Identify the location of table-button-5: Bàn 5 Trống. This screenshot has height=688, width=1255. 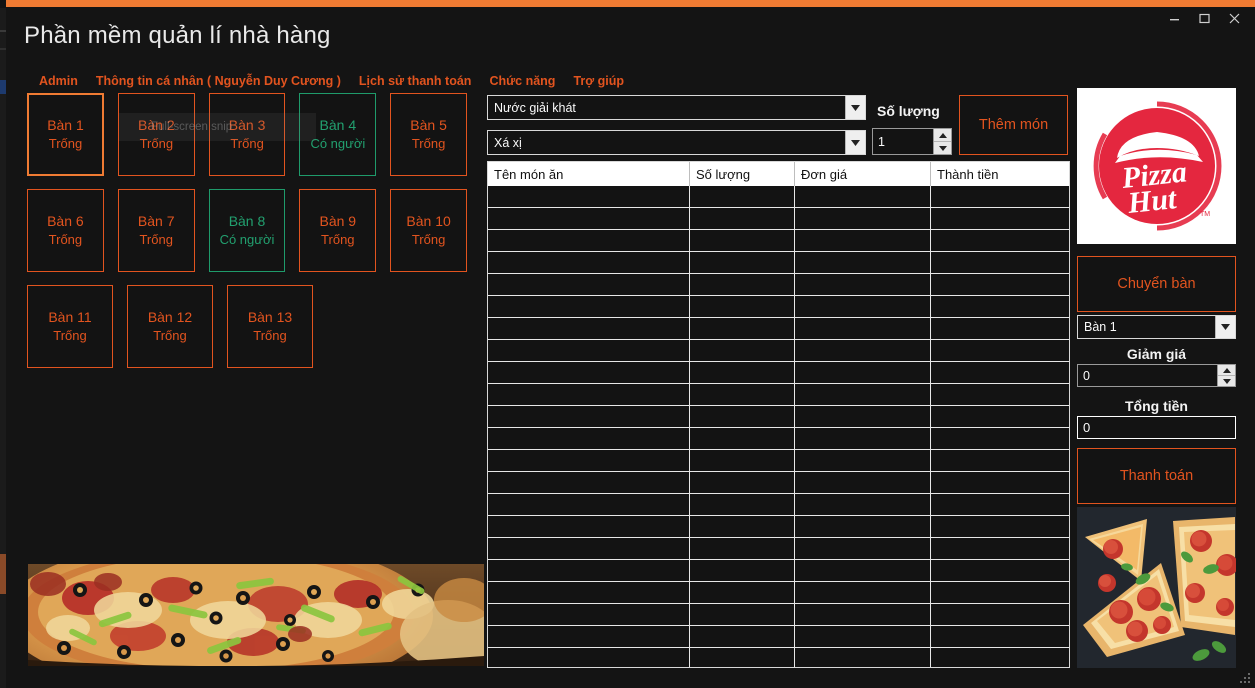
(428, 134).